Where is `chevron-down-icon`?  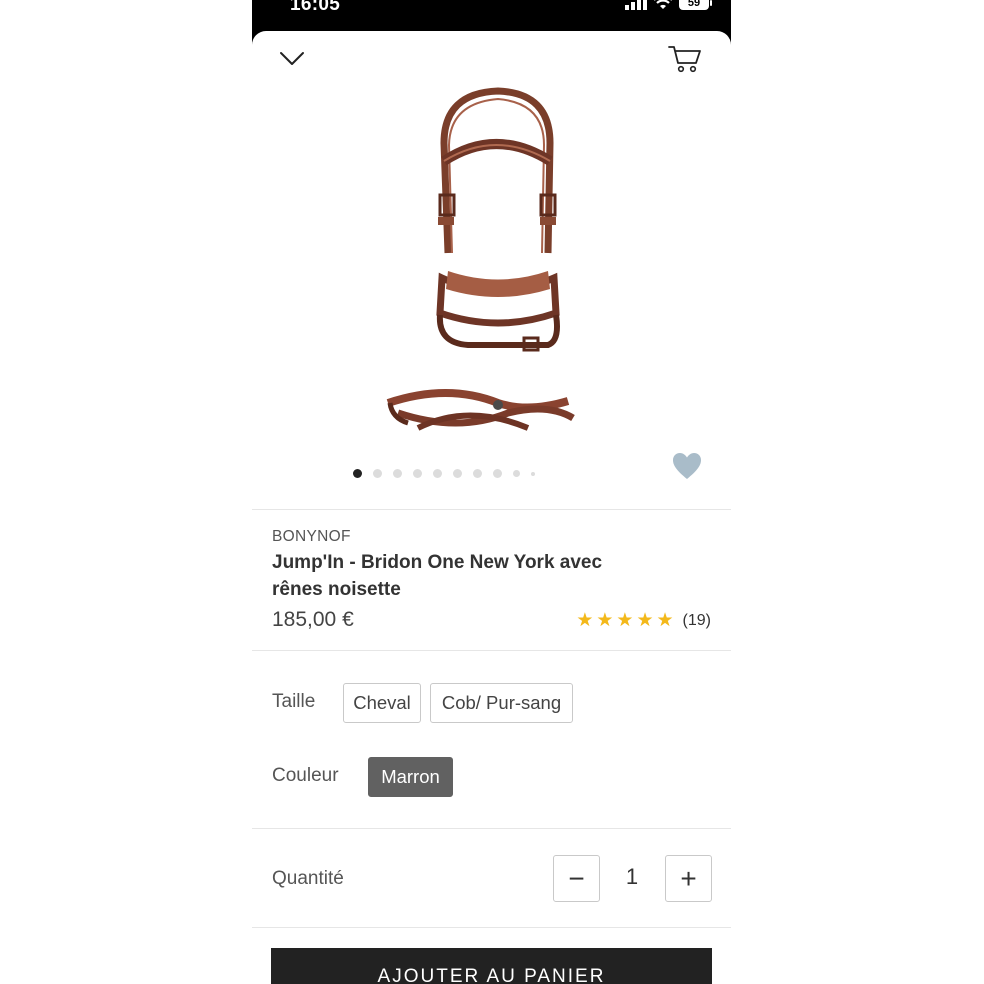 chevron-down-icon is located at coordinates (292, 58).